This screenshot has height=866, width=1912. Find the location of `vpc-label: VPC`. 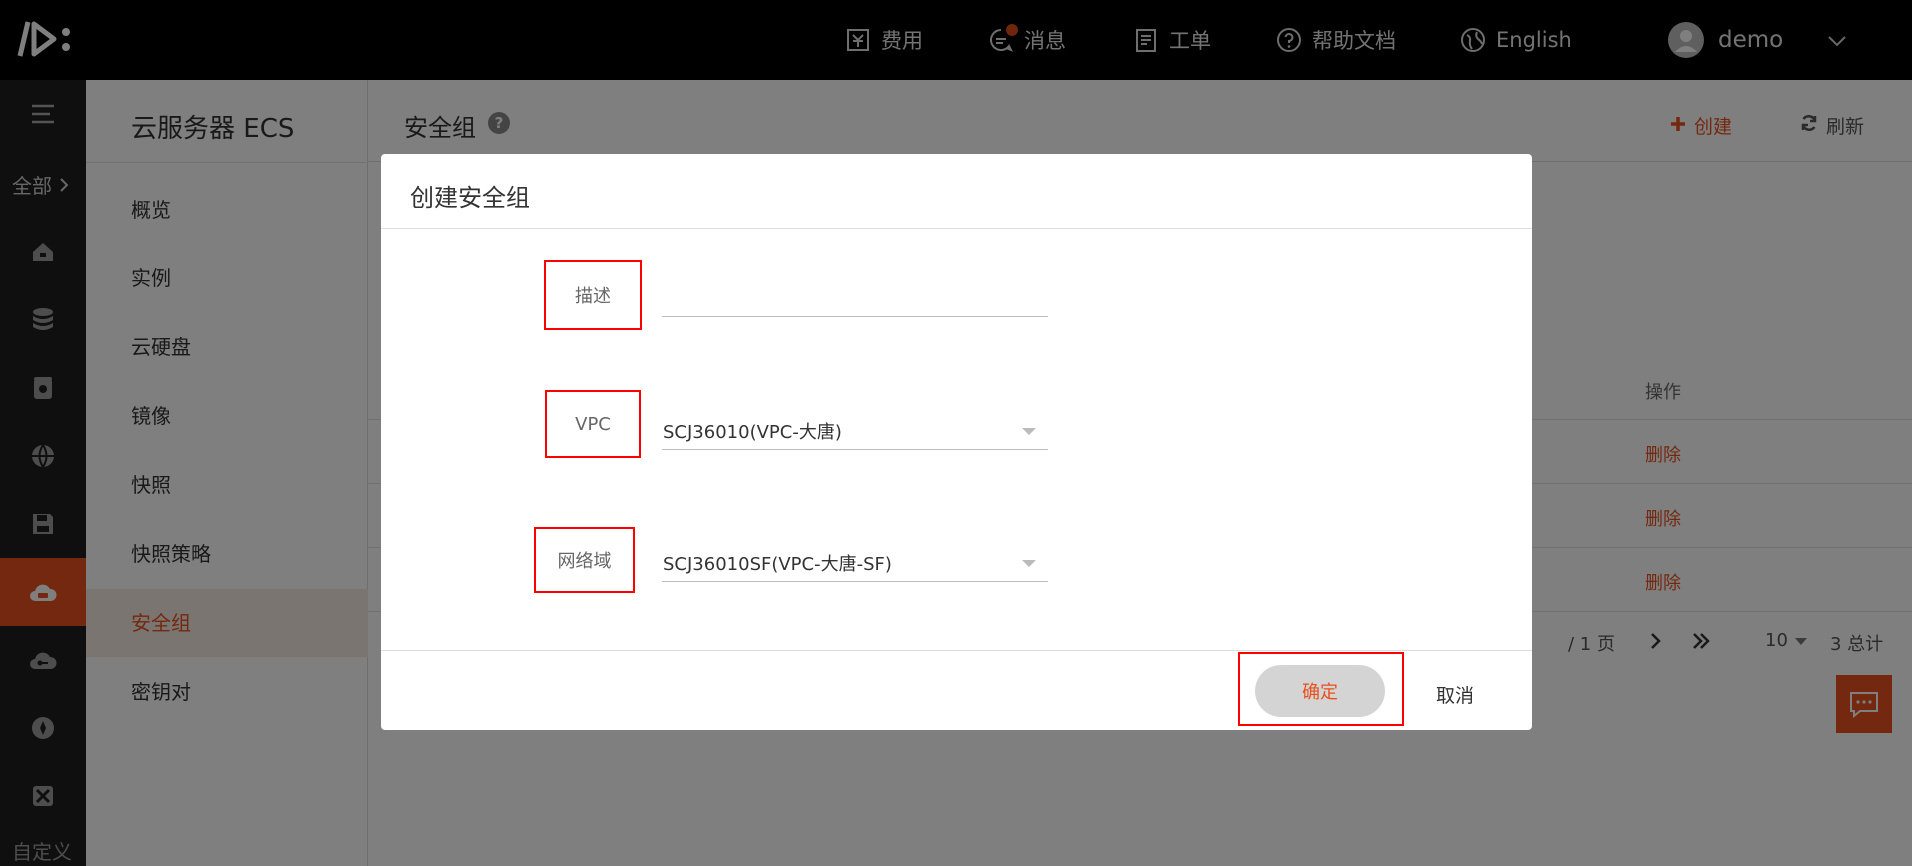

vpc-label: VPC is located at coordinates (593, 424).